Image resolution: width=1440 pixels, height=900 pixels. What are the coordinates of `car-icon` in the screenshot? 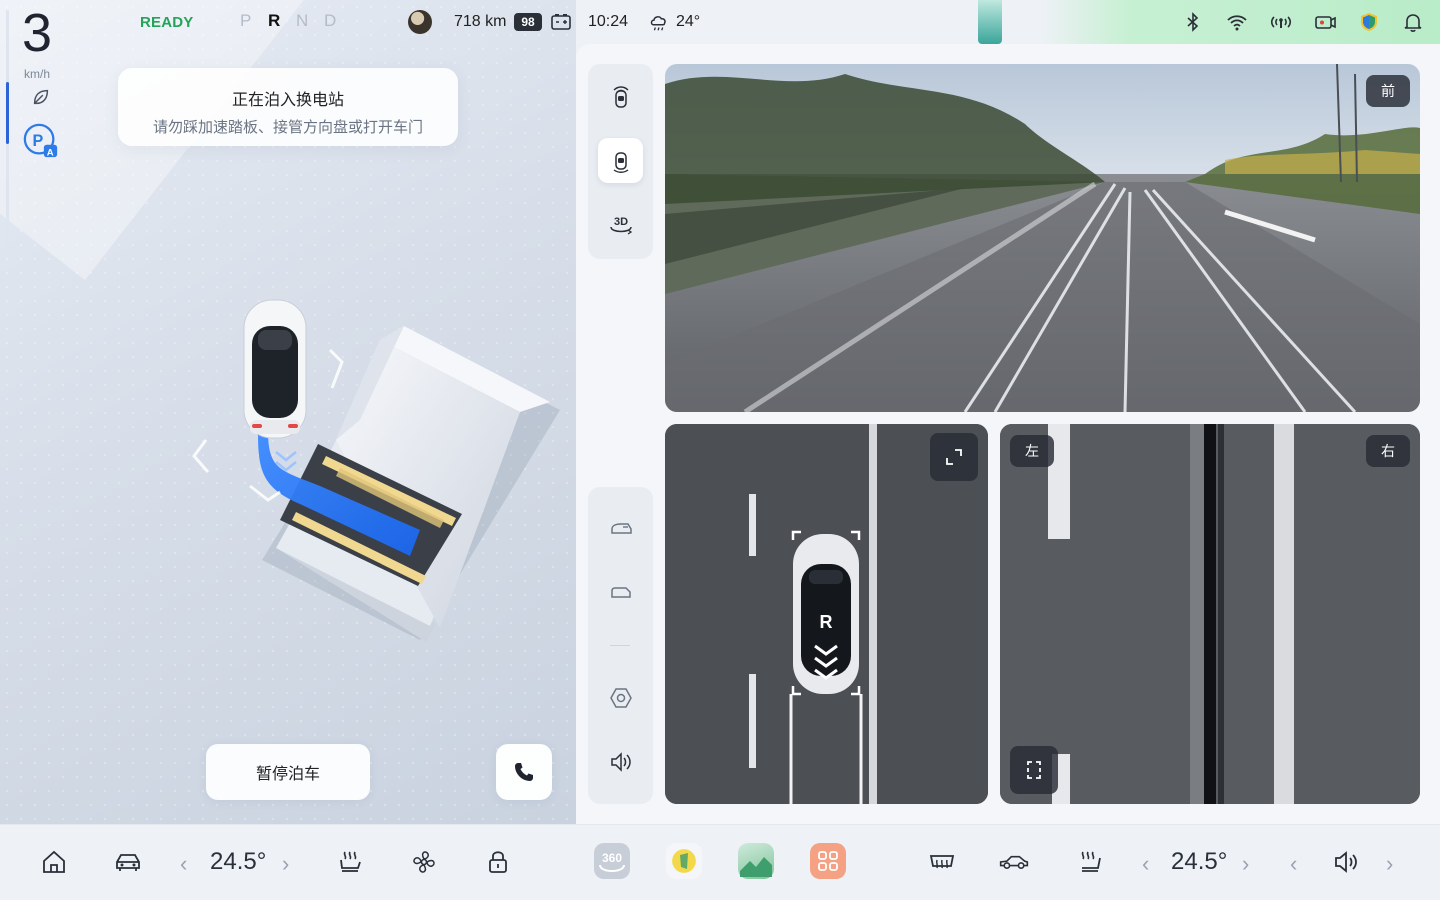 It's located at (128, 862).